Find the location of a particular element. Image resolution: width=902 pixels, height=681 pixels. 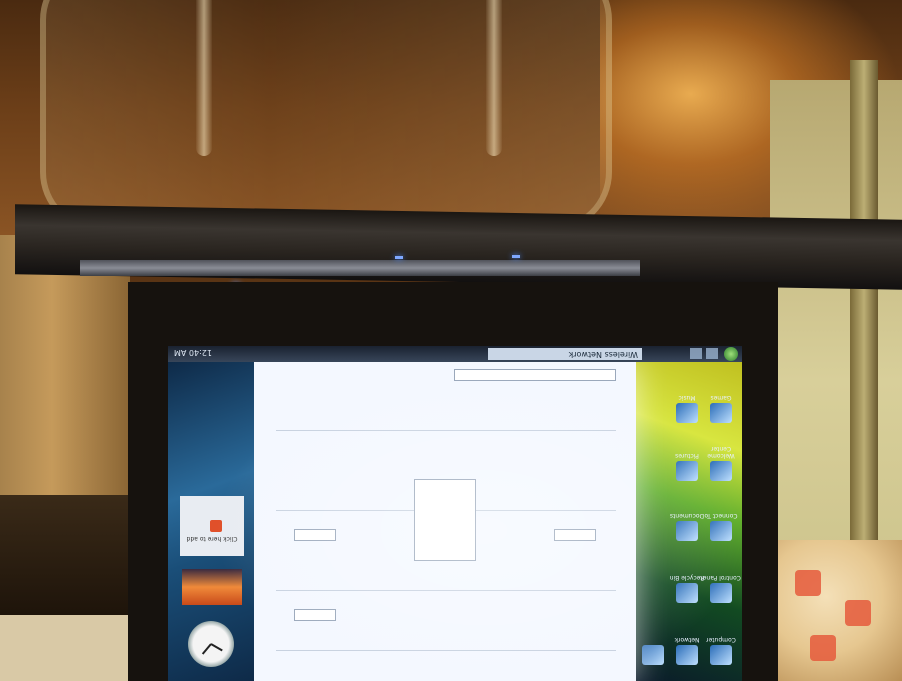

diagram-panel is located at coordinates (445, 520).